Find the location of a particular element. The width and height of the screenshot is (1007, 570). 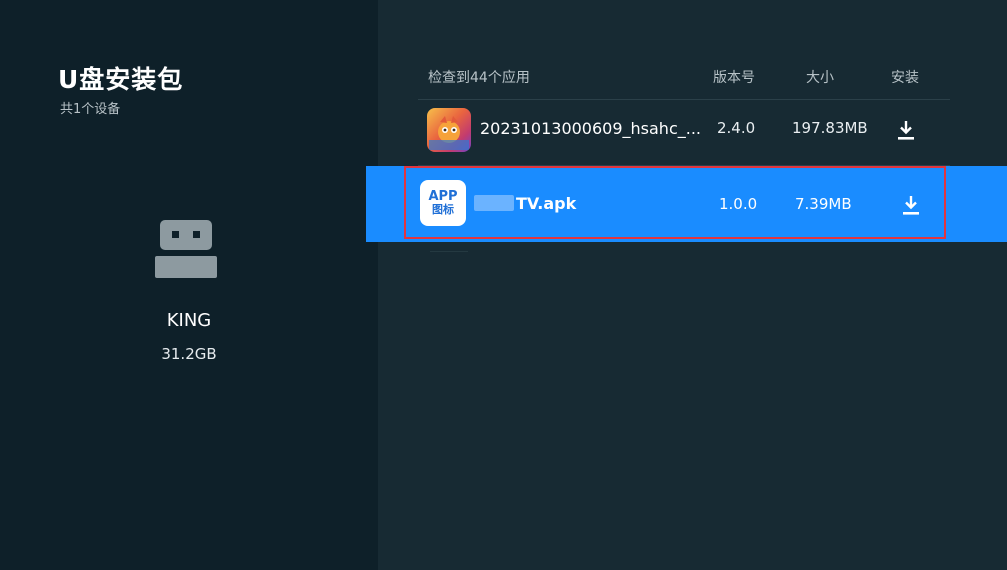

device-capacity: 31.2GB is located at coordinates (189, 354).